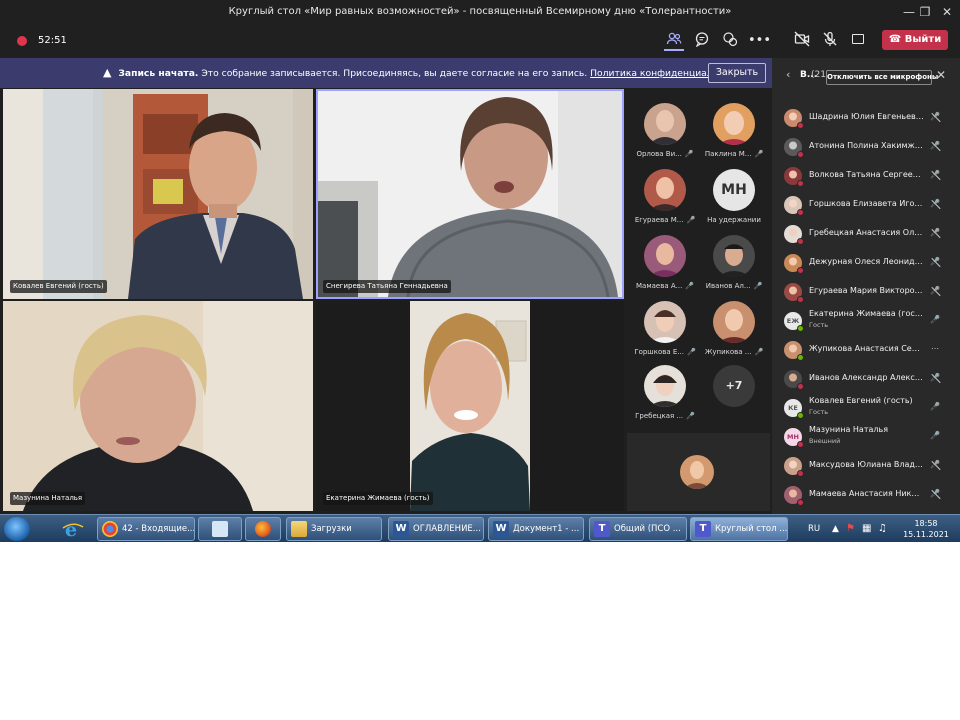 Image resolution: width=960 pixels, height=720 pixels. I want to click on gallery-participant: Иванов Ал... 🎤, so click(734, 264).